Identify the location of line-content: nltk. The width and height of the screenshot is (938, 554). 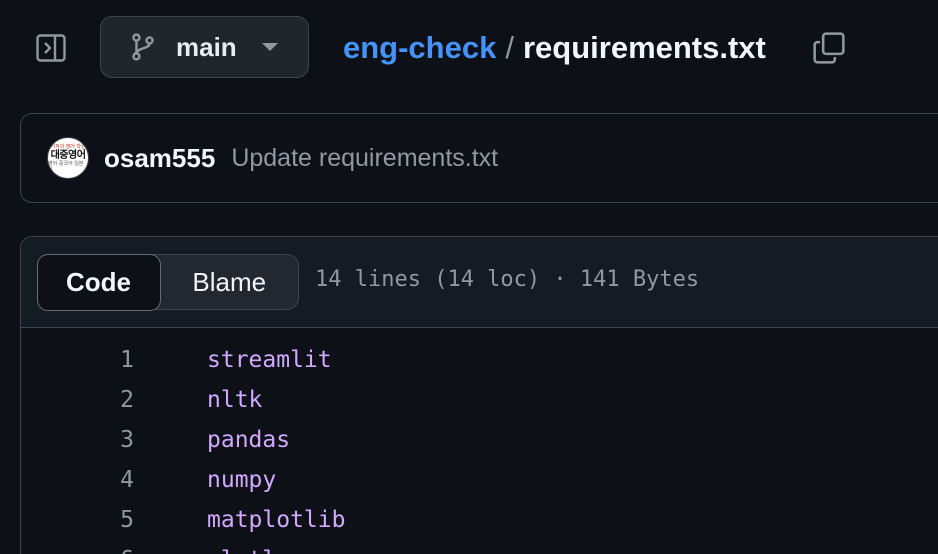
(235, 400).